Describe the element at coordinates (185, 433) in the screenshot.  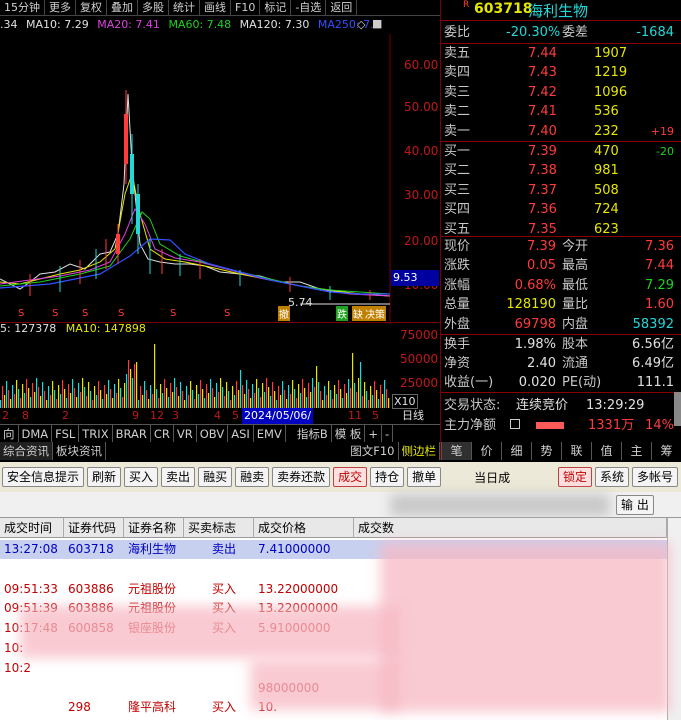
I see `tab-indicator: VR` at that location.